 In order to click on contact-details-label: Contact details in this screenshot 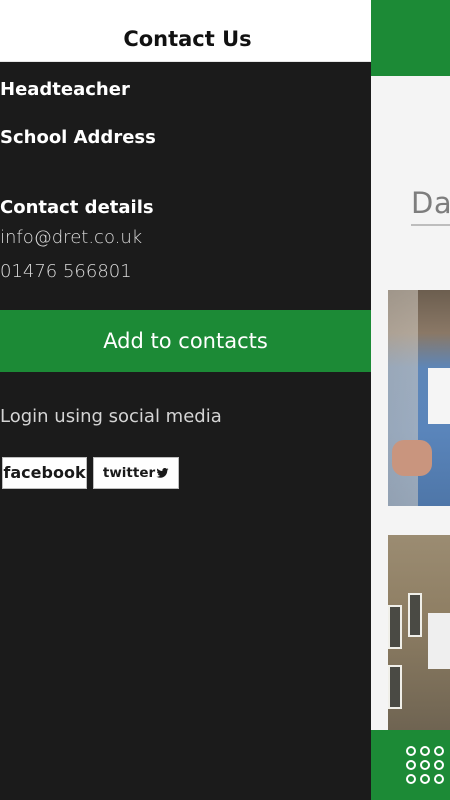, I will do `click(77, 207)`.